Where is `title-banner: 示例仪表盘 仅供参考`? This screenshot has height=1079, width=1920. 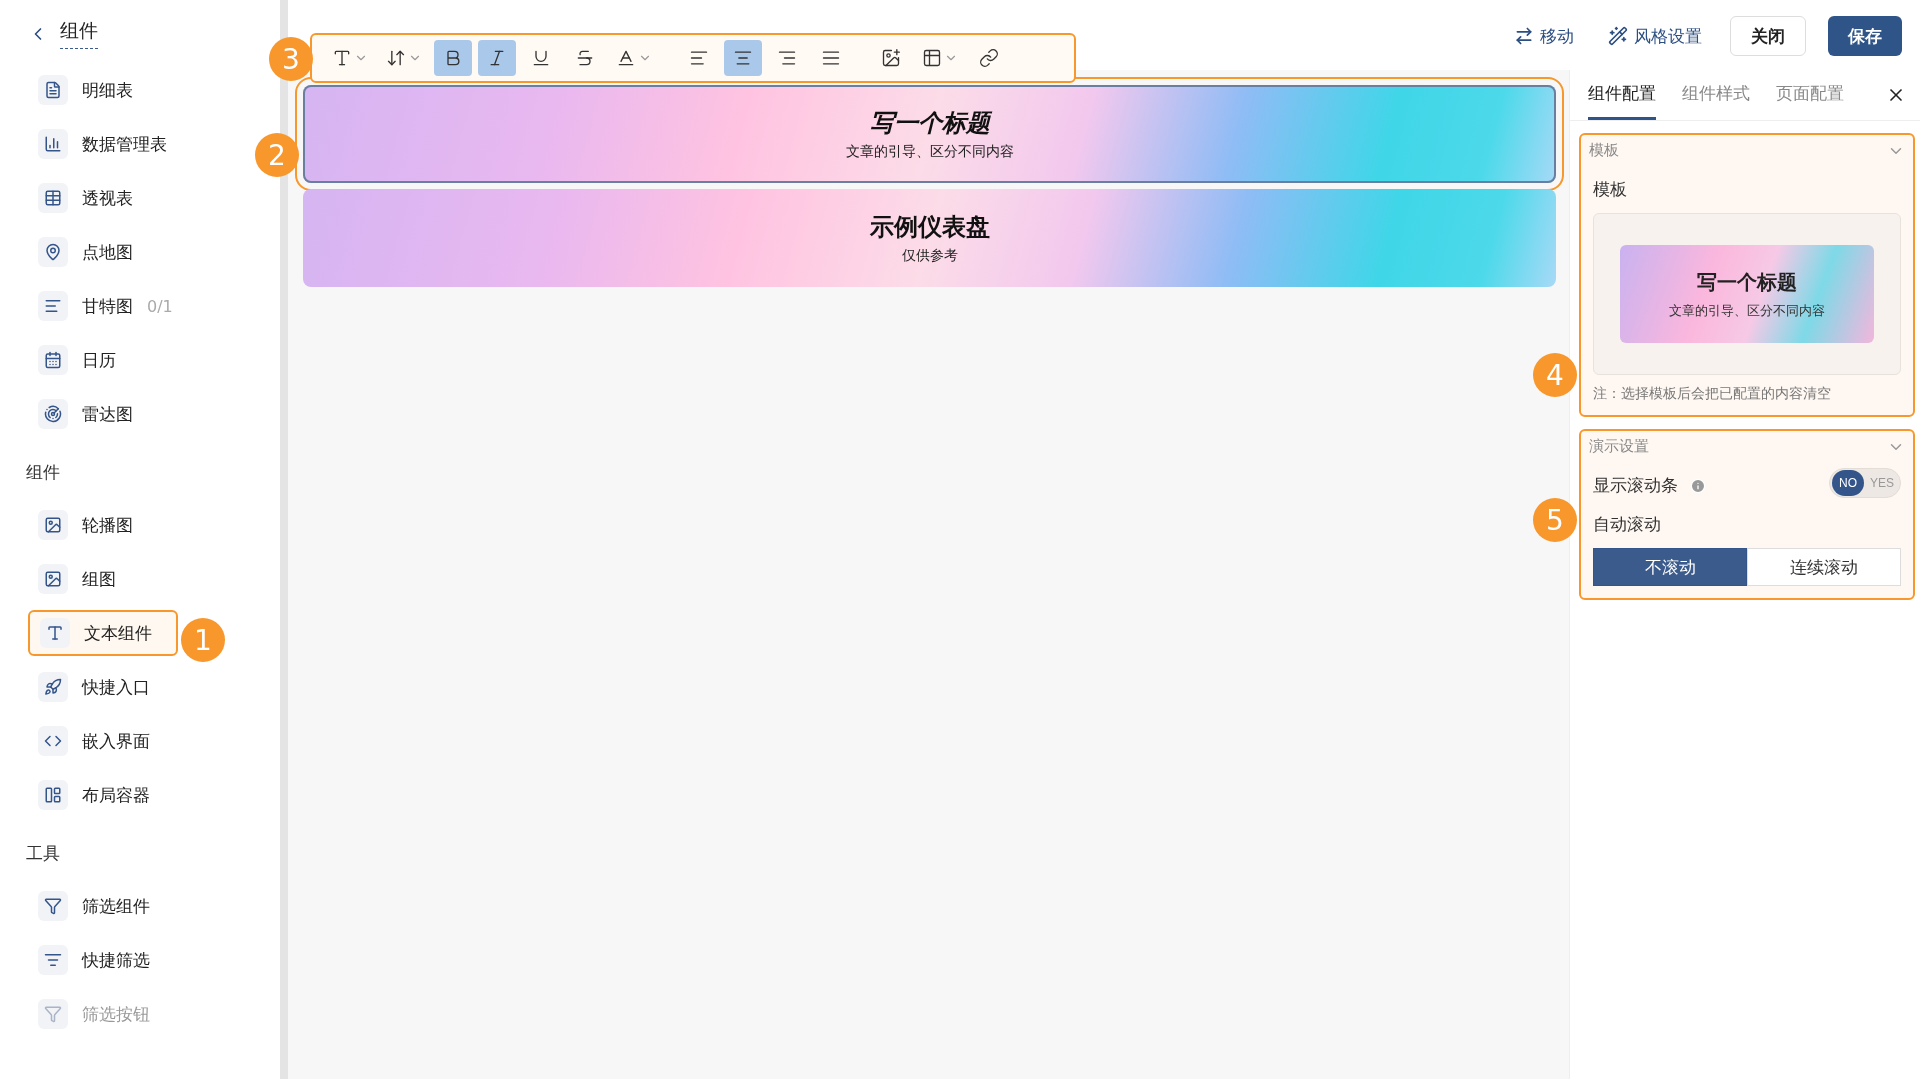
title-banner: 示例仪表盘 仅供参考 is located at coordinates (929, 238).